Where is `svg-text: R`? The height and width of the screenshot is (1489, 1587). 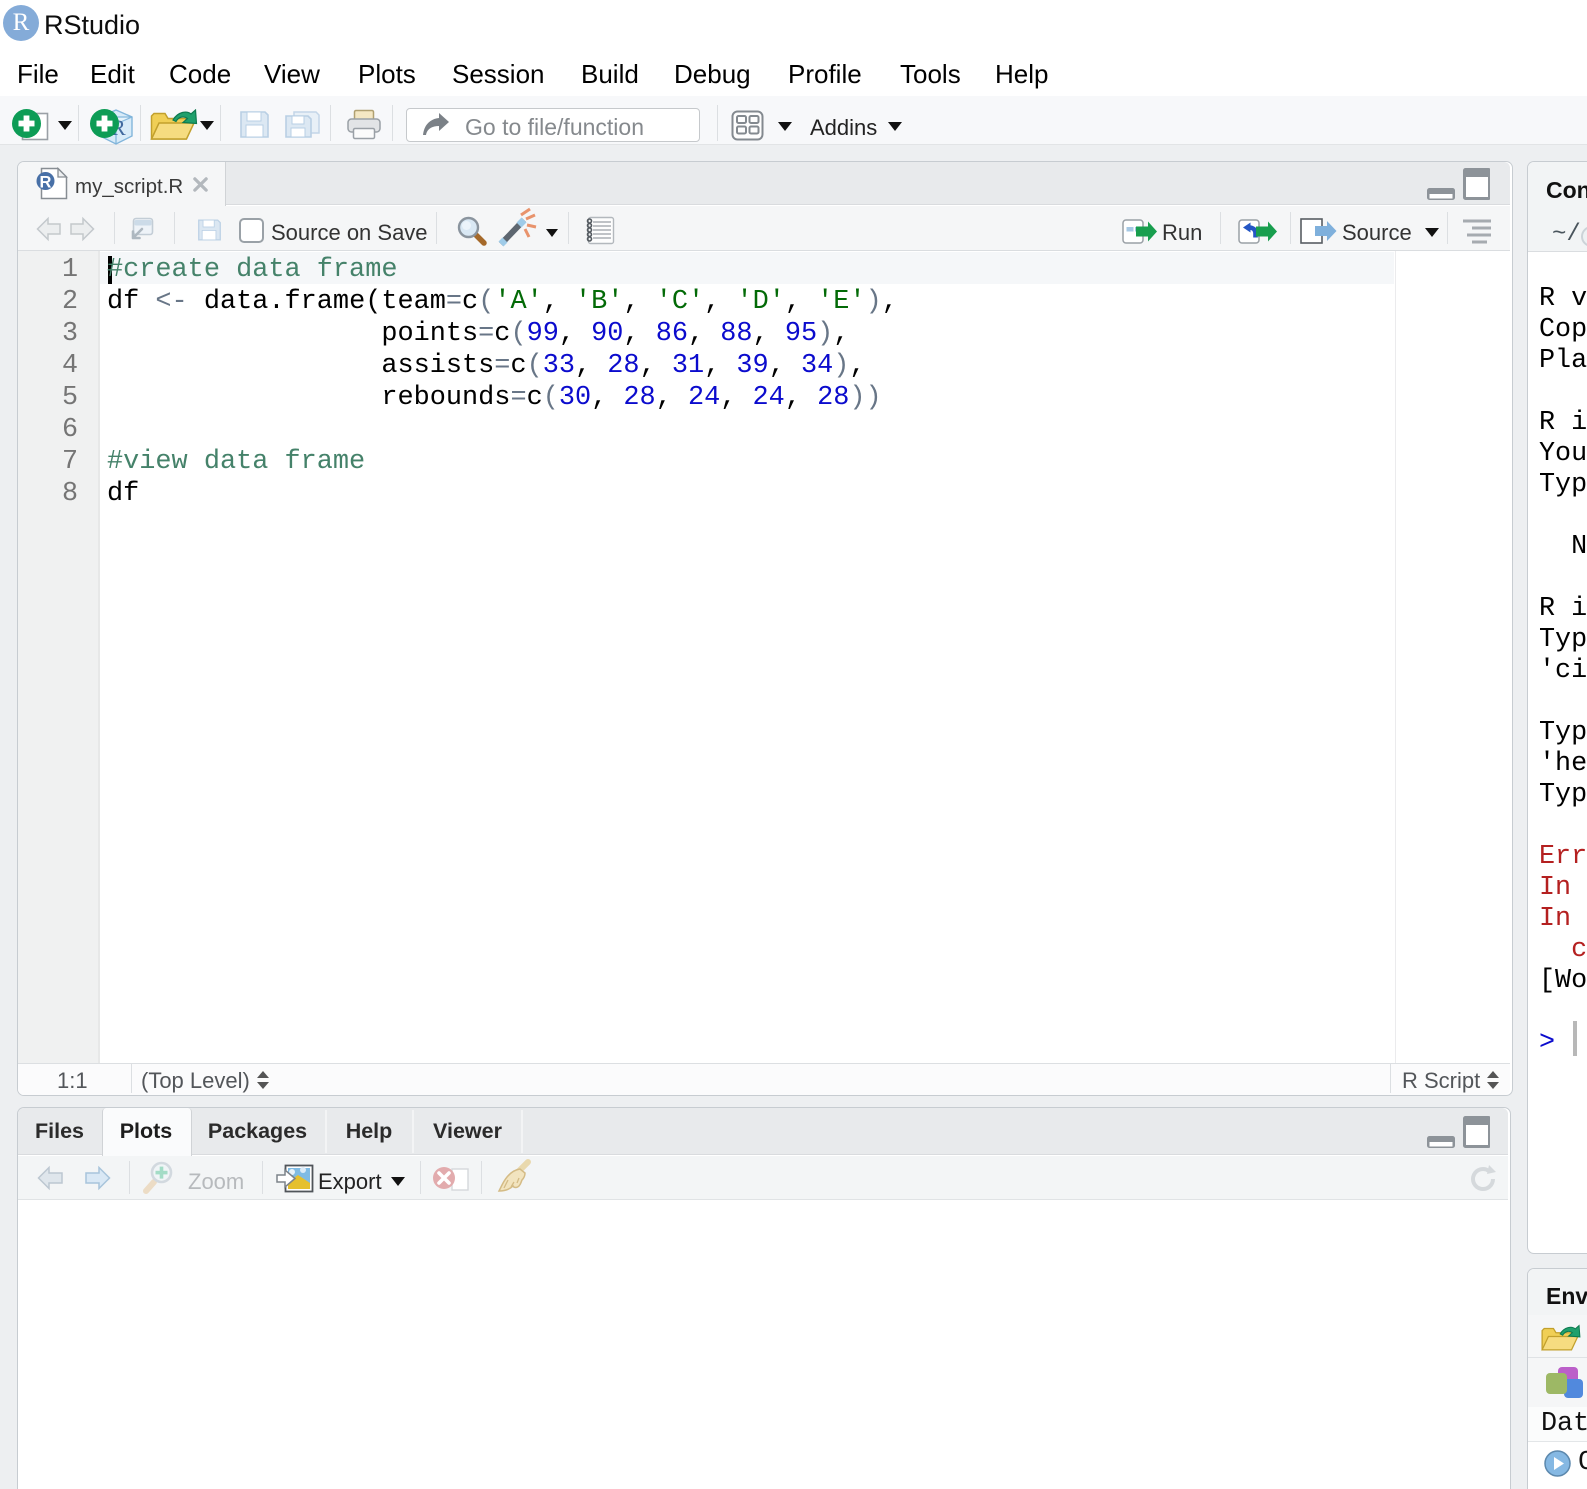 svg-text: R is located at coordinates (46, 183).